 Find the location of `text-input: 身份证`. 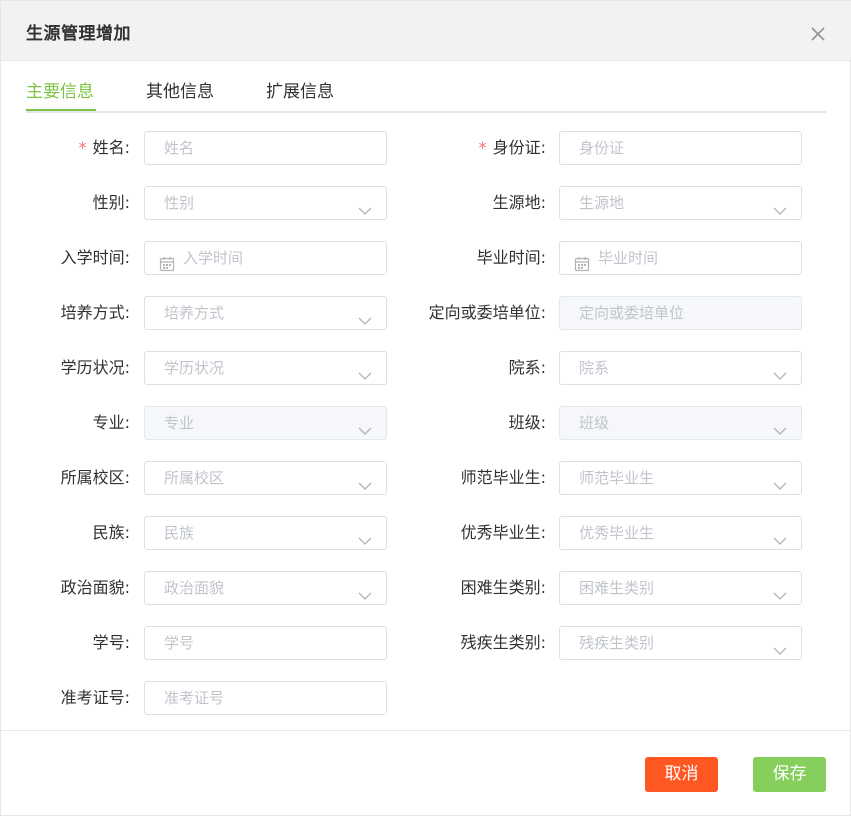

text-input: 身份证 is located at coordinates (680, 148).